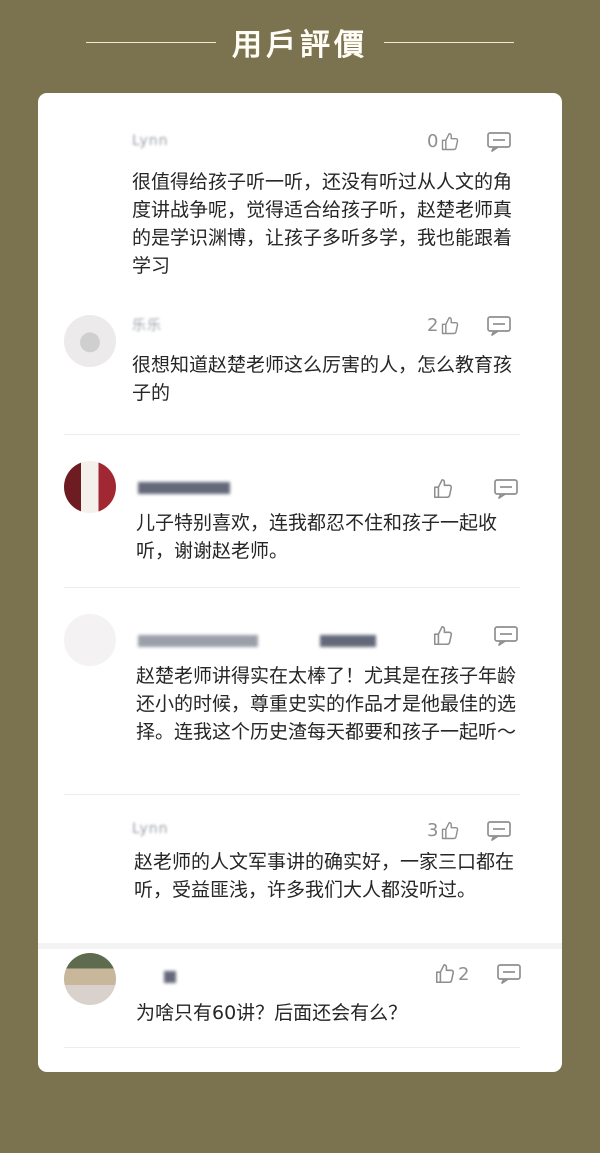  I want to click on comment-text: 为啥只有60讲？后面还会有么？, so click(272, 1013).